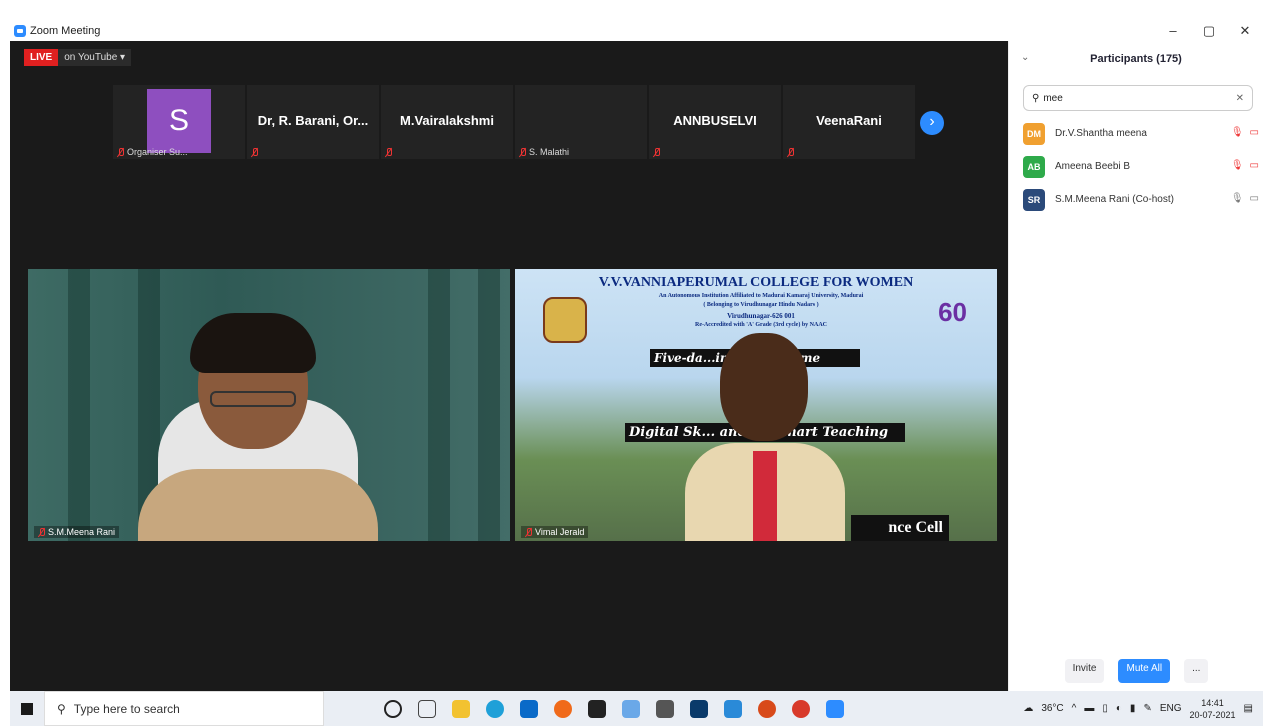 This screenshot has height=726, width=1263. I want to click on chevron-down-icon: ⌄, so click(1025, 57).